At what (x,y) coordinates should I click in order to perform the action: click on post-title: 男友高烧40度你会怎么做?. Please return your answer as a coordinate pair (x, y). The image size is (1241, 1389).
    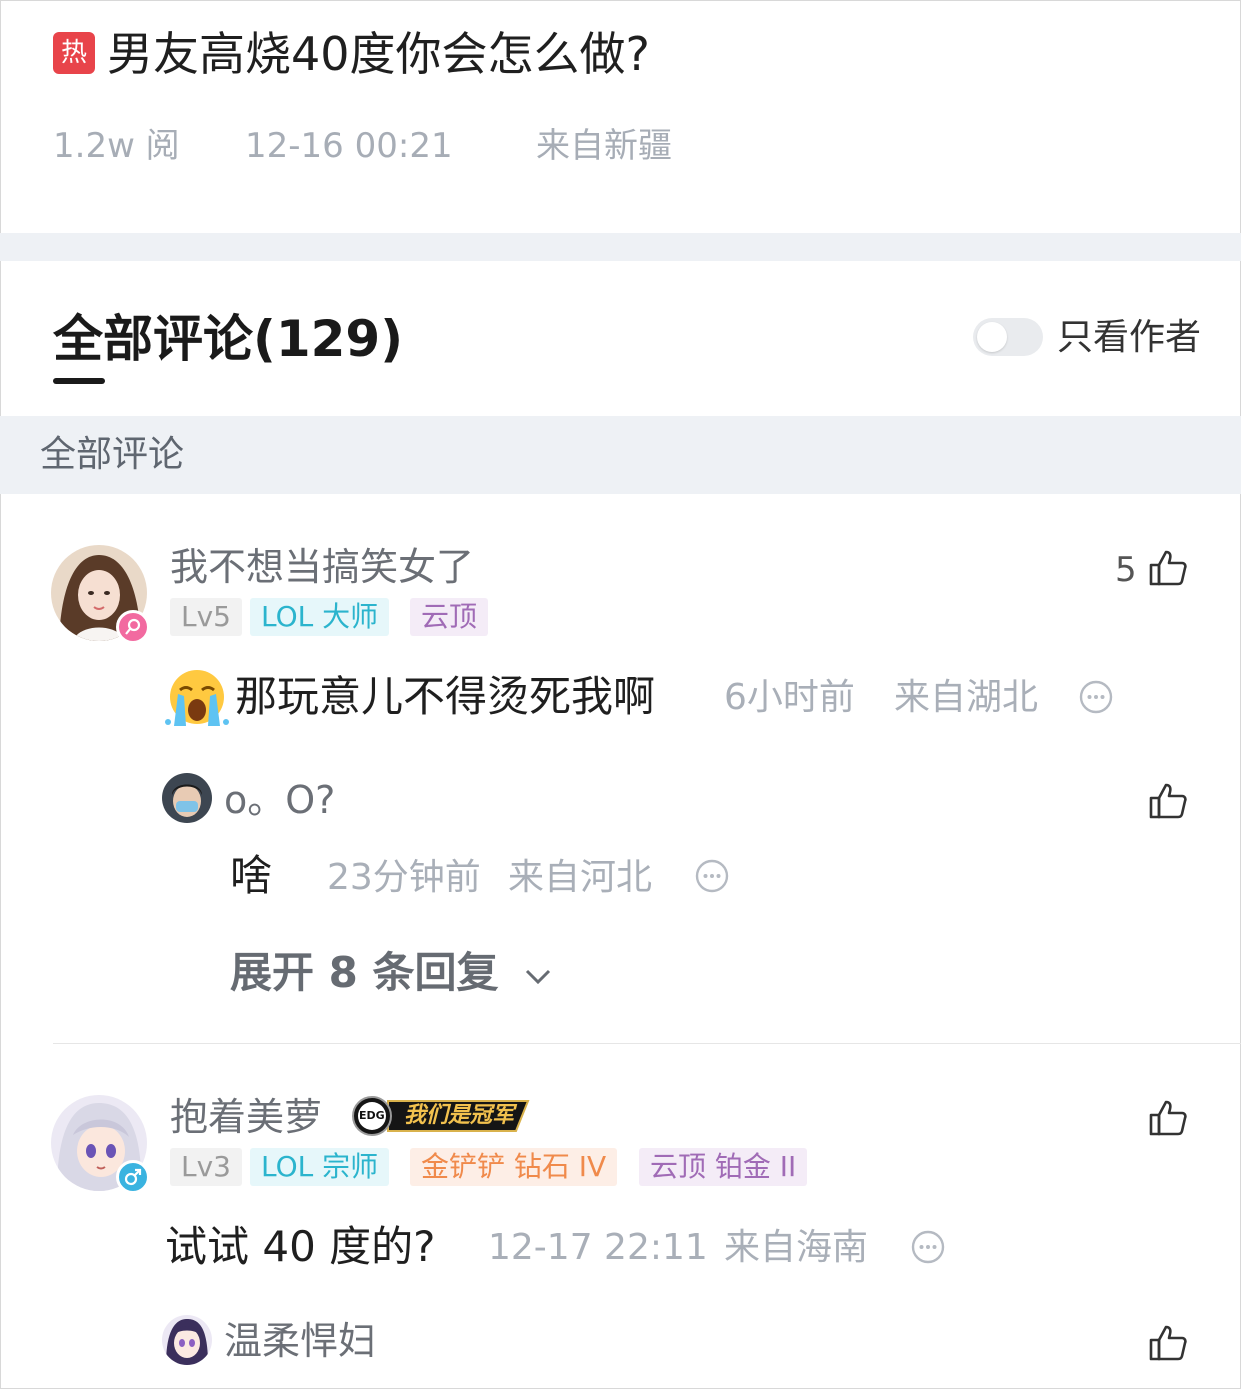
    Looking at the image, I should click on (378, 54).